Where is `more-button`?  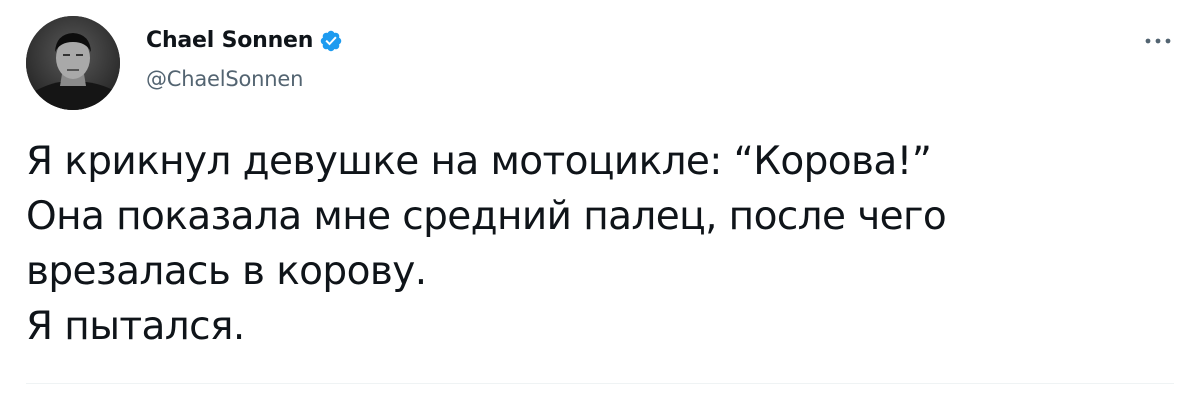
more-button is located at coordinates (1158, 41).